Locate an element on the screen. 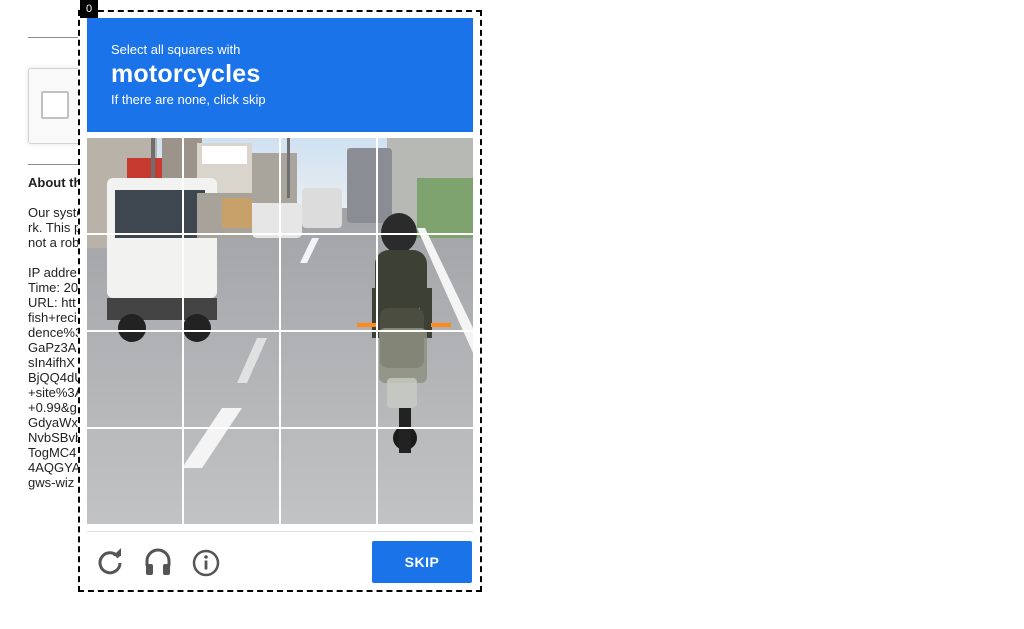 This screenshot has height=629, width=1024. footer-divider is located at coordinates (280, 531).